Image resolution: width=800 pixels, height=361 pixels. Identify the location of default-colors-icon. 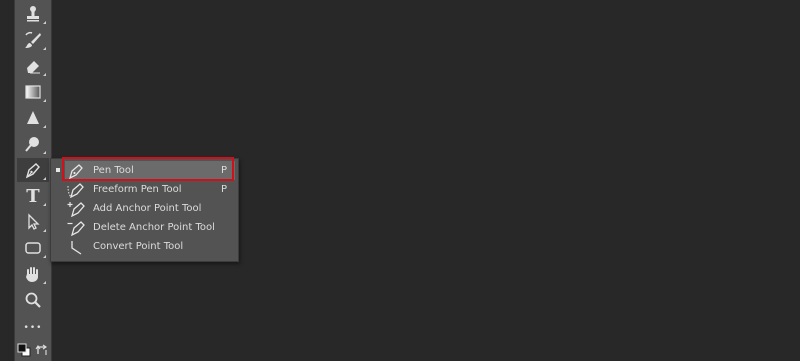
(24, 350).